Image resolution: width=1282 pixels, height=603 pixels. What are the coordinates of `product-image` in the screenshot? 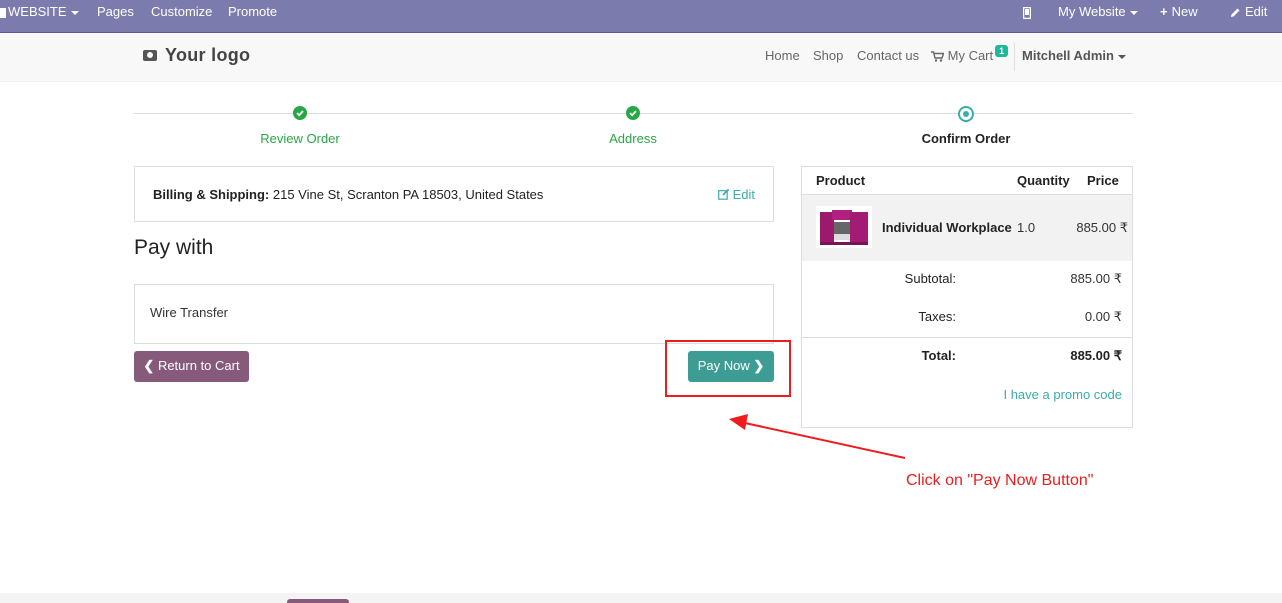 It's located at (844, 227).